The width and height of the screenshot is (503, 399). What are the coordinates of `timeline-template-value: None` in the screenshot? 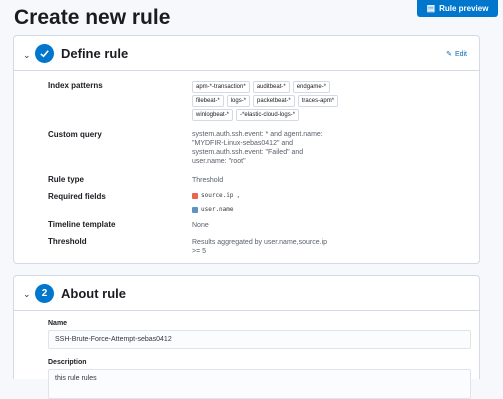 It's located at (200, 225).